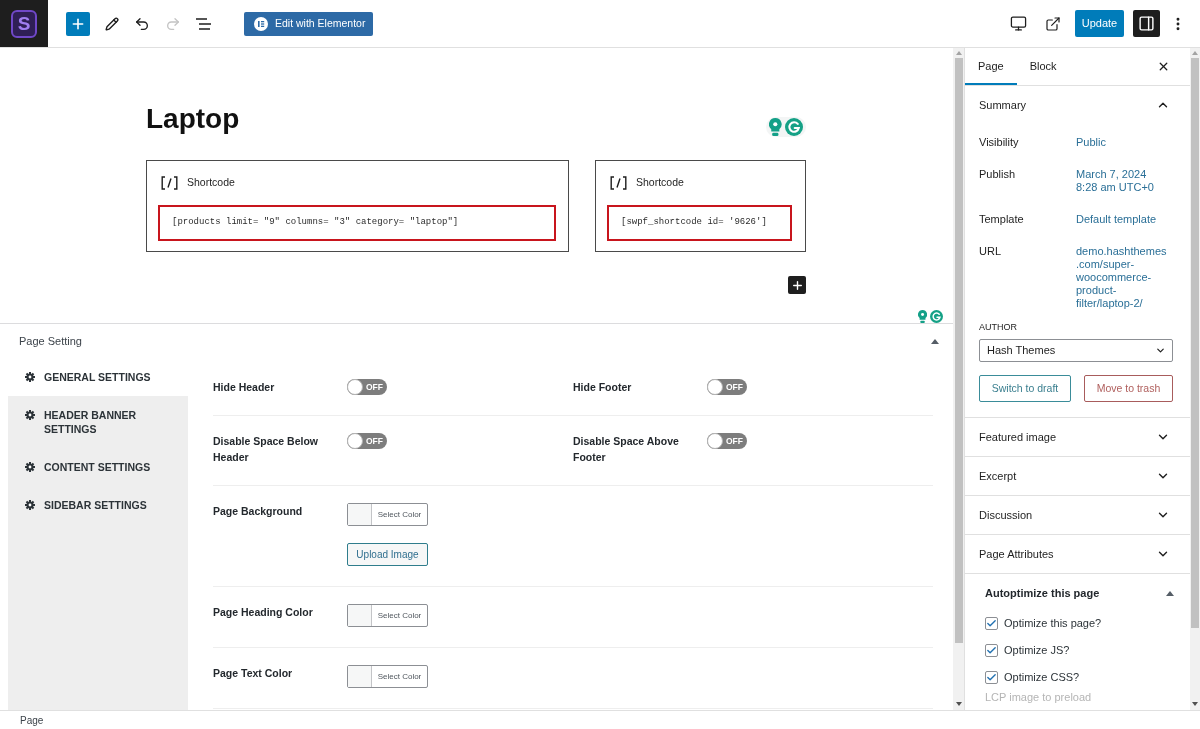 The height and width of the screenshot is (729, 1200). Describe the element at coordinates (50, 341) in the screenshot. I see `panel-title: Page Setting` at that location.